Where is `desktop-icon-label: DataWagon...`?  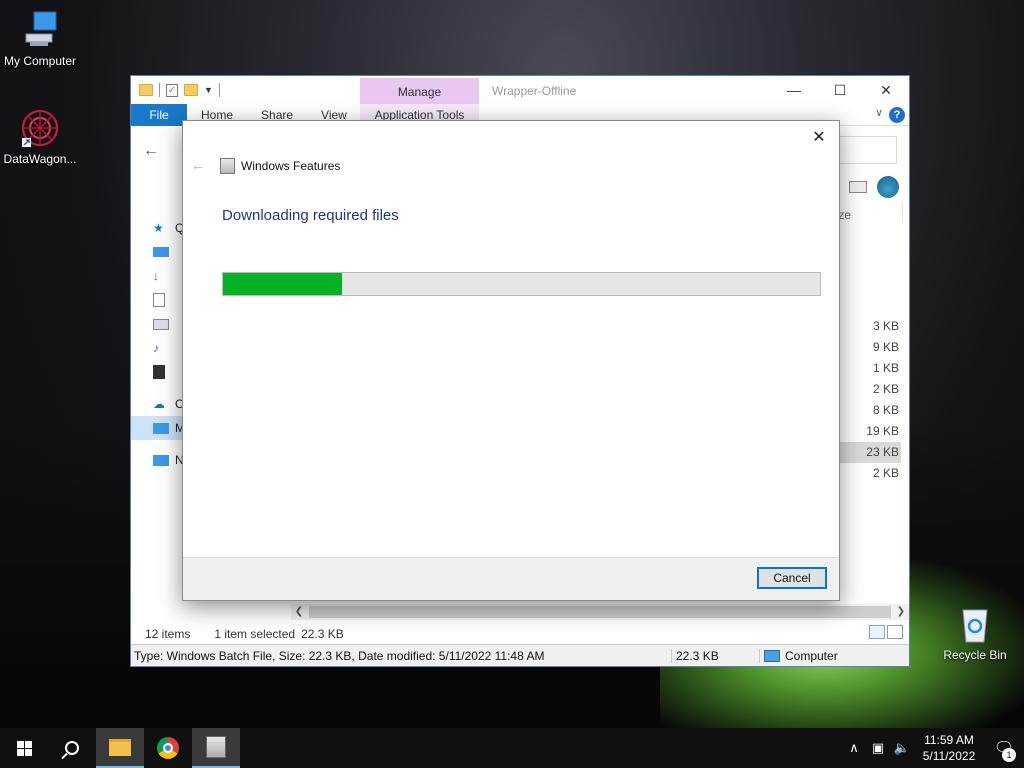 desktop-icon-label: DataWagon... is located at coordinates (40, 159).